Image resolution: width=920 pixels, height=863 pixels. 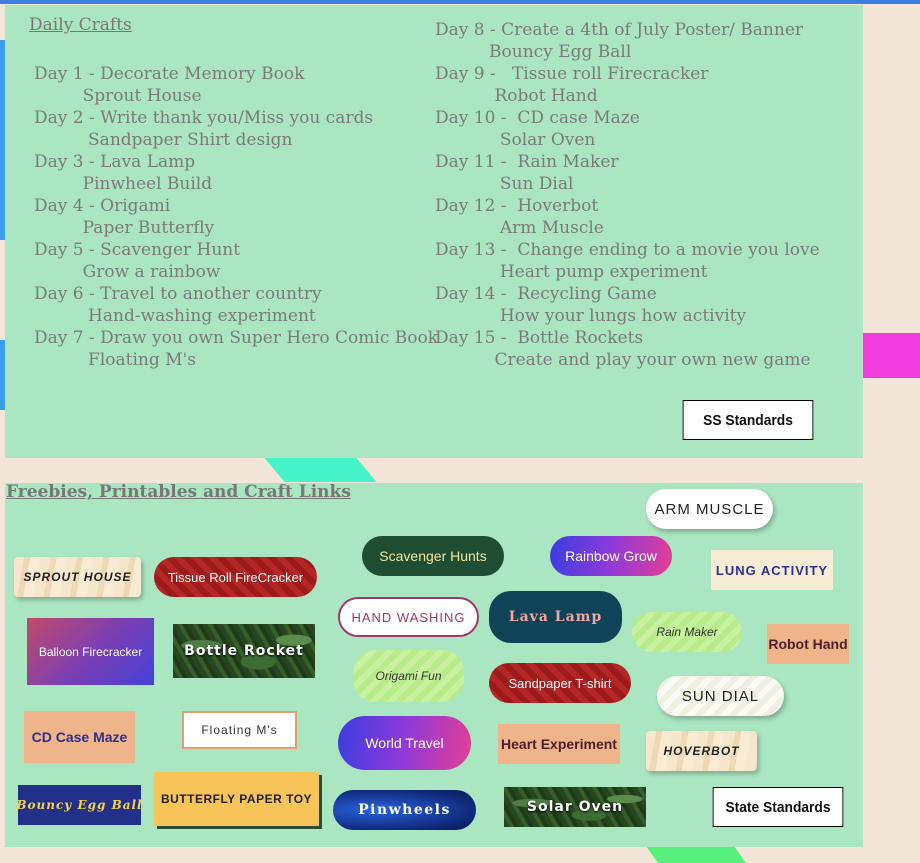 I want to click on craft-day-line: Day 6 - Travel to another country, so click(x=178, y=294).